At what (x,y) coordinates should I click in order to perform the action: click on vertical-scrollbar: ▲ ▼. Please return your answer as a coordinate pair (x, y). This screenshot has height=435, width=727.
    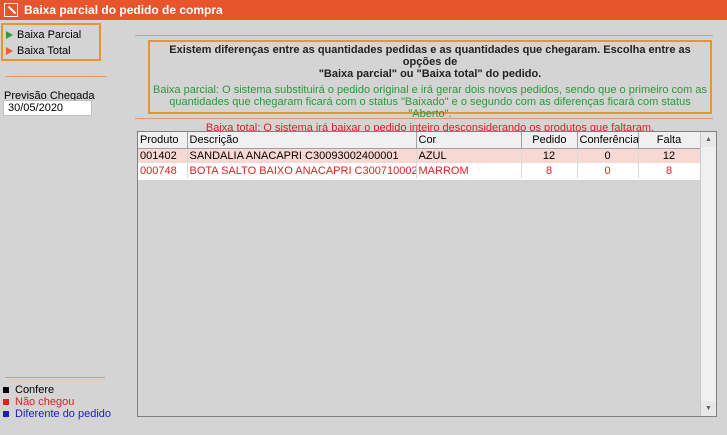
    Looking at the image, I should click on (708, 274).